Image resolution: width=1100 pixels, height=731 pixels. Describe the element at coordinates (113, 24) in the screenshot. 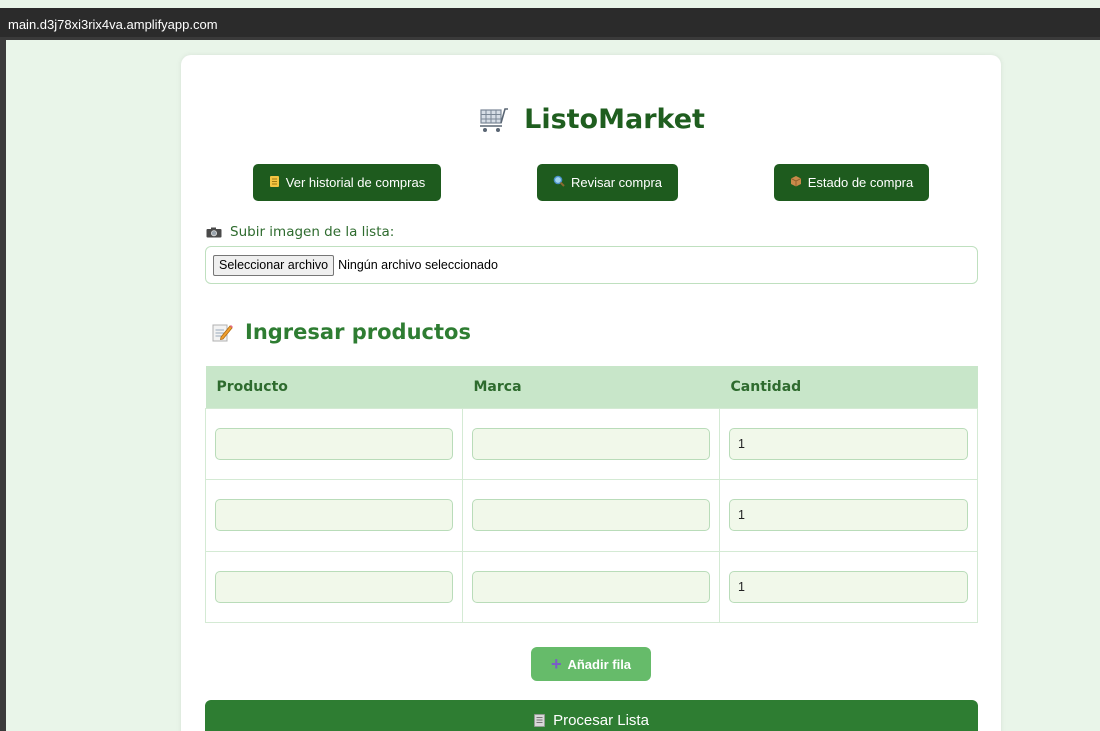

I see `url-text: main.d3j78xi3rix4va.amplifyapp.com` at that location.